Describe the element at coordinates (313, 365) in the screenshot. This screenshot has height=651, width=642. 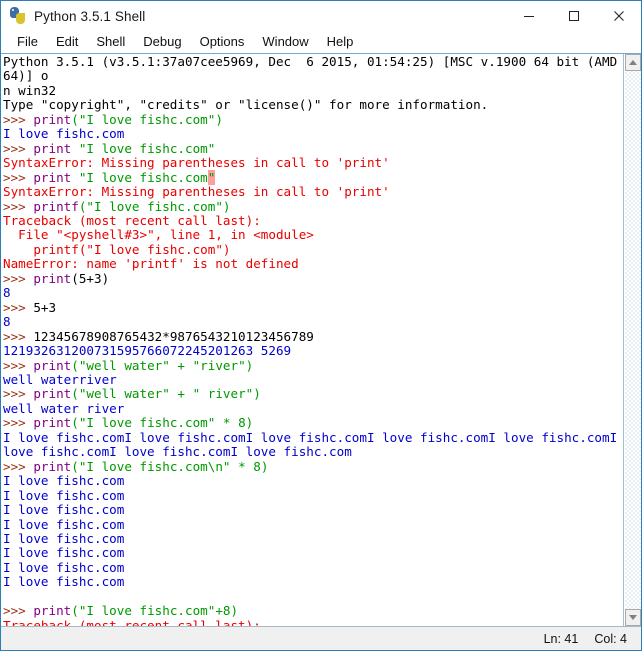
I see `shell-line-e18: >>> print("well water" + "river")` at that location.